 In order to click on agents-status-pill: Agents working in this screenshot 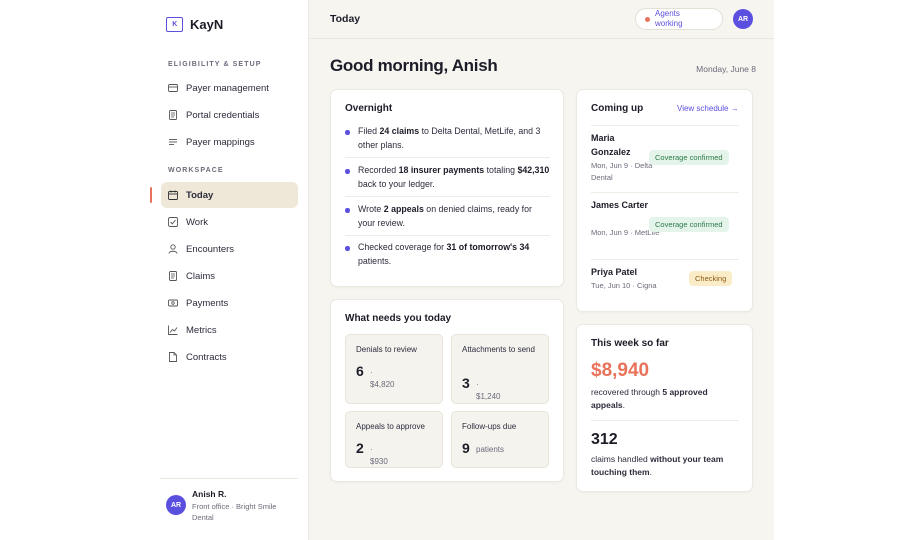, I will do `click(679, 19)`.